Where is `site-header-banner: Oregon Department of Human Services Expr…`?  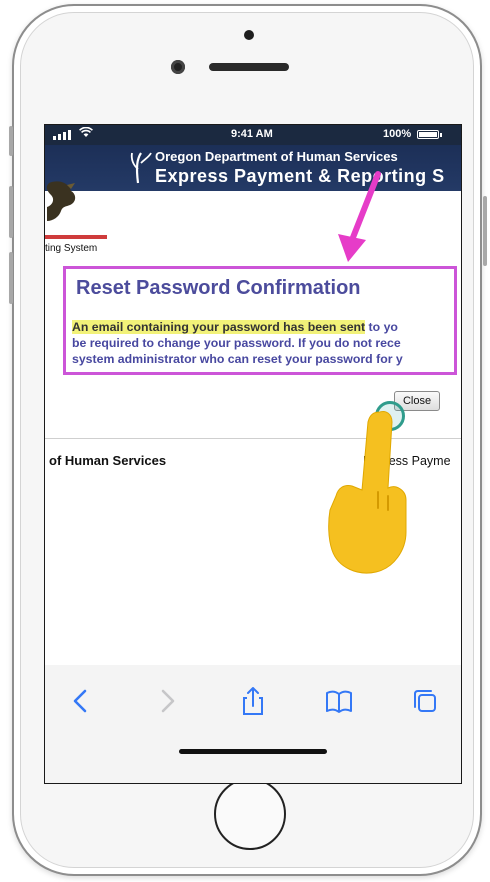
site-header-banner: Oregon Department of Human Services Expr… is located at coordinates (253, 168).